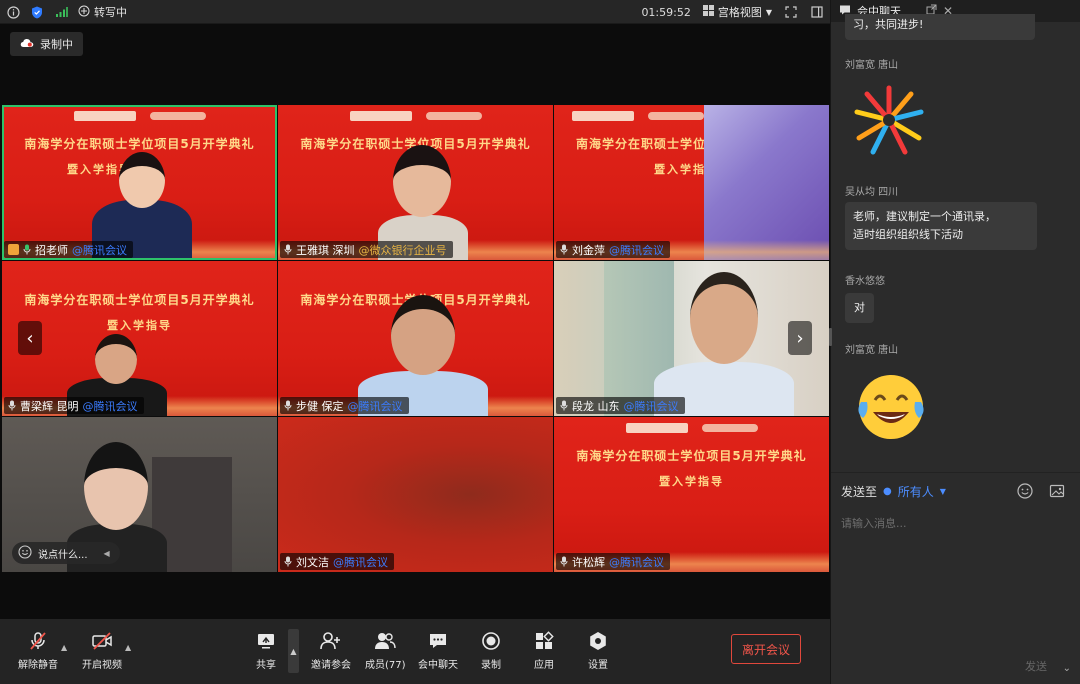 The image size is (1080, 684). What do you see at coordinates (385, 665) in the screenshot?
I see `members-label: 成员(77)` at bounding box center [385, 665].